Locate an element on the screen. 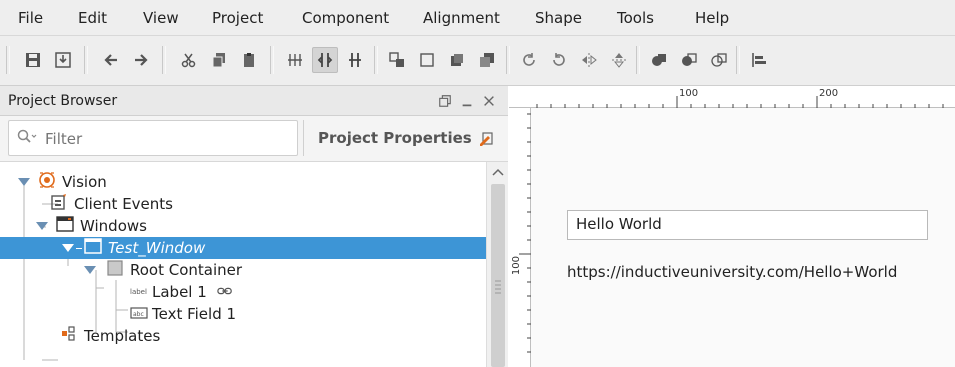  project-browser-title: Project Browser is located at coordinates (63, 101).